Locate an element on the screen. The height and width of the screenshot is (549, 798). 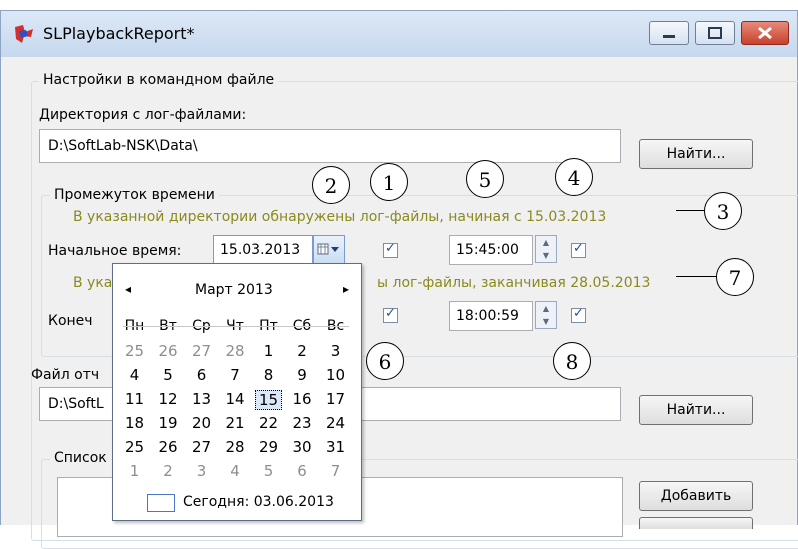
callout-4: 4 is located at coordinates (574, 177).